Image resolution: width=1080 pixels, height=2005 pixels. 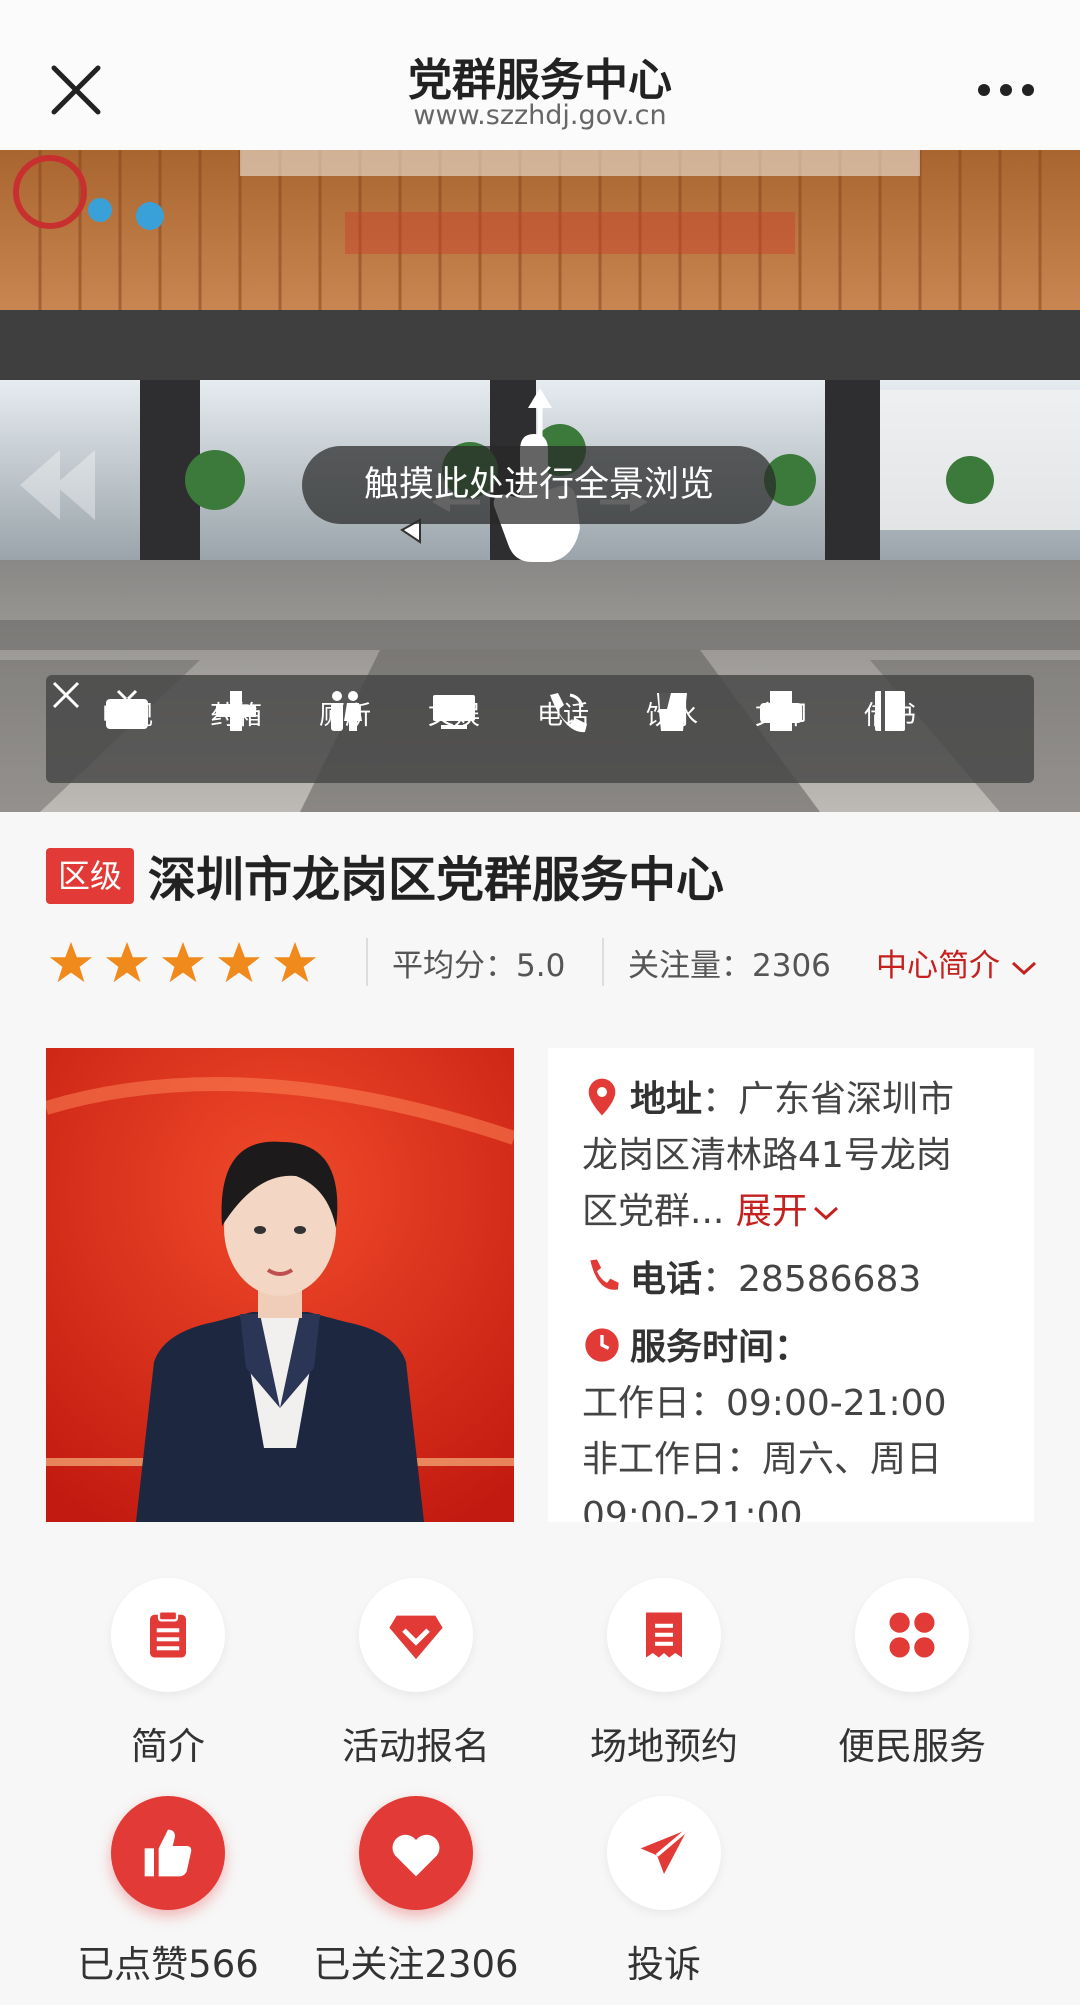 I want to click on water-icon, so click(x=672, y=712).